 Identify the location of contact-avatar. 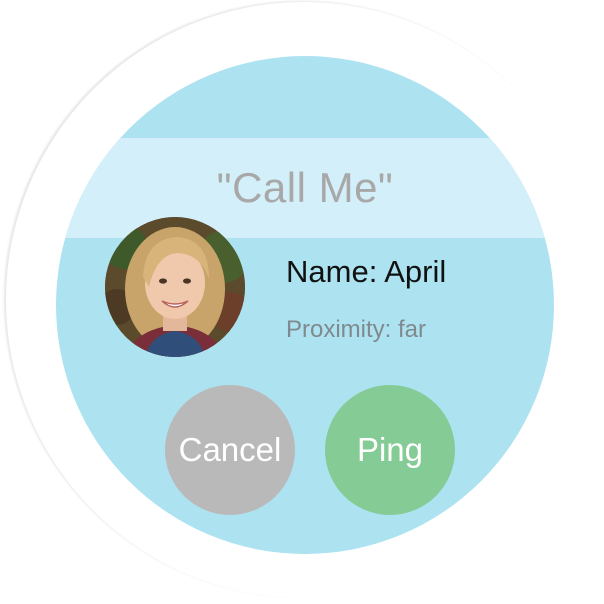
(175, 287).